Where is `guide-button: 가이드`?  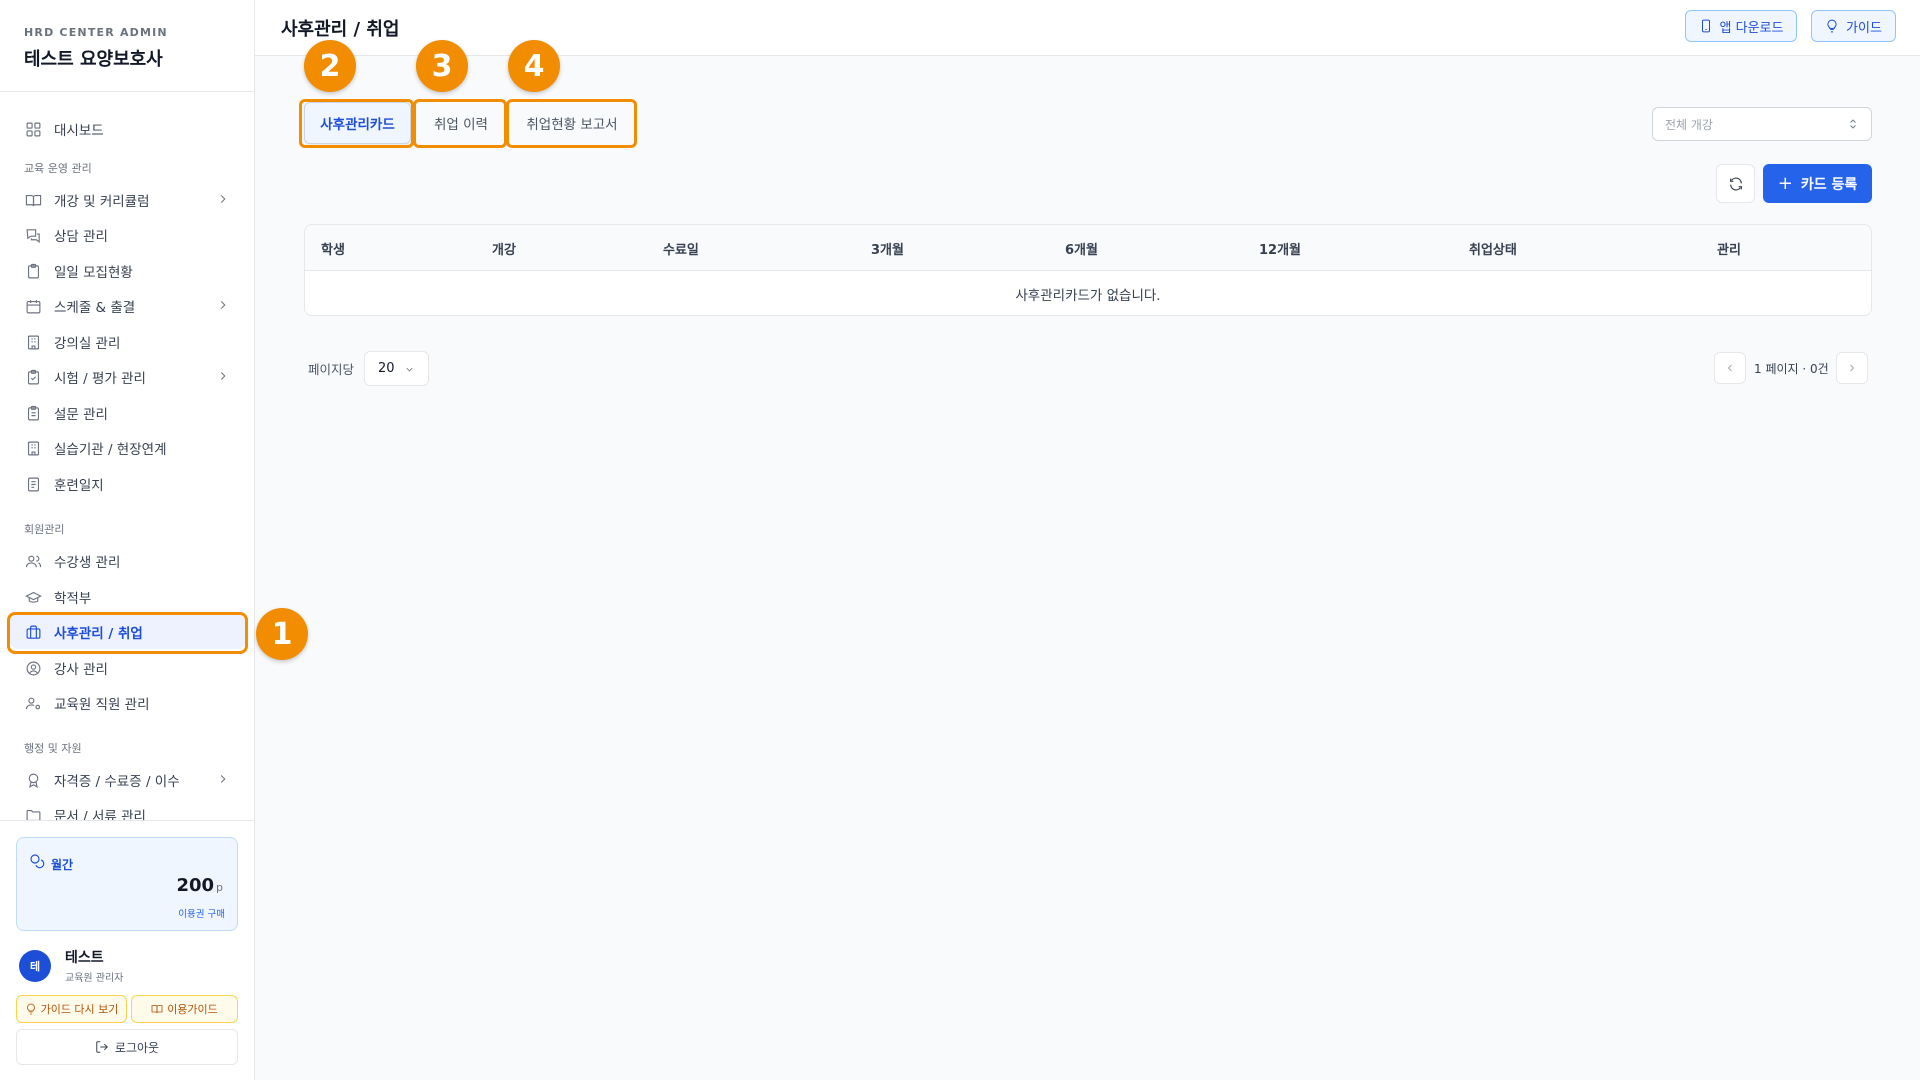
guide-button: 가이드 is located at coordinates (1853, 26).